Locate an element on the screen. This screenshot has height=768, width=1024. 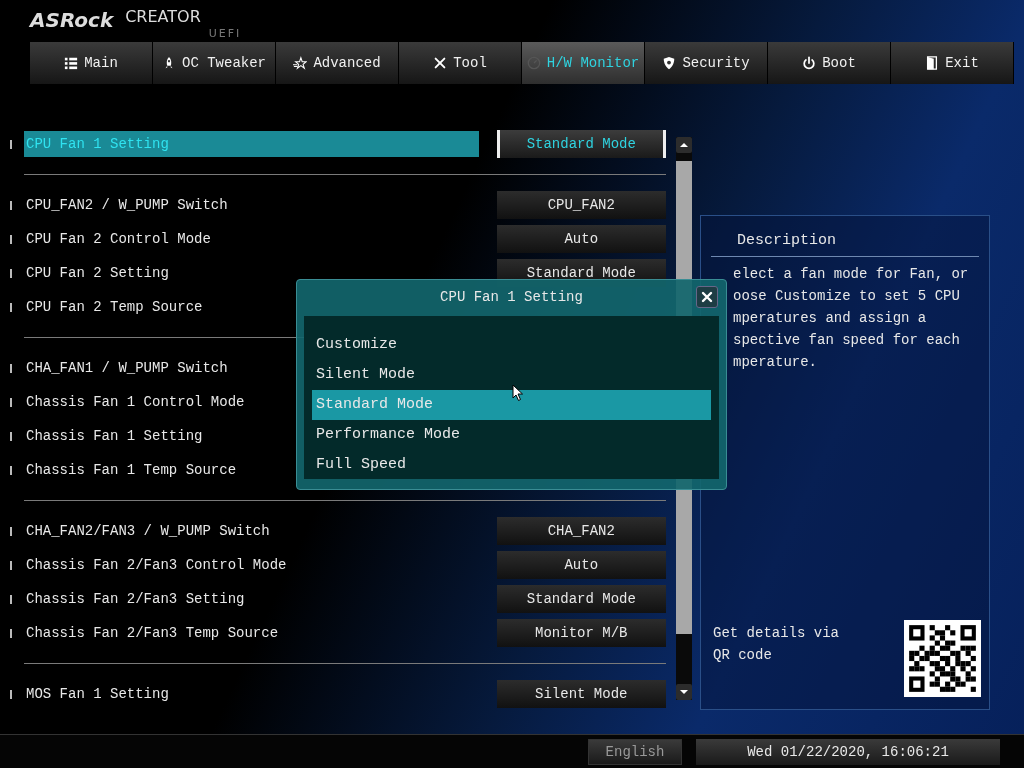
setting-value-button: CPU_FAN2 is located at coordinates (581, 205).